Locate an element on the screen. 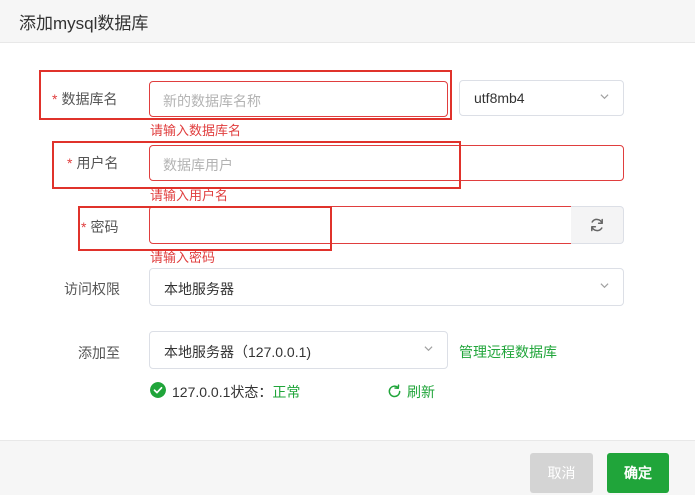  password-input is located at coordinates (360, 225).